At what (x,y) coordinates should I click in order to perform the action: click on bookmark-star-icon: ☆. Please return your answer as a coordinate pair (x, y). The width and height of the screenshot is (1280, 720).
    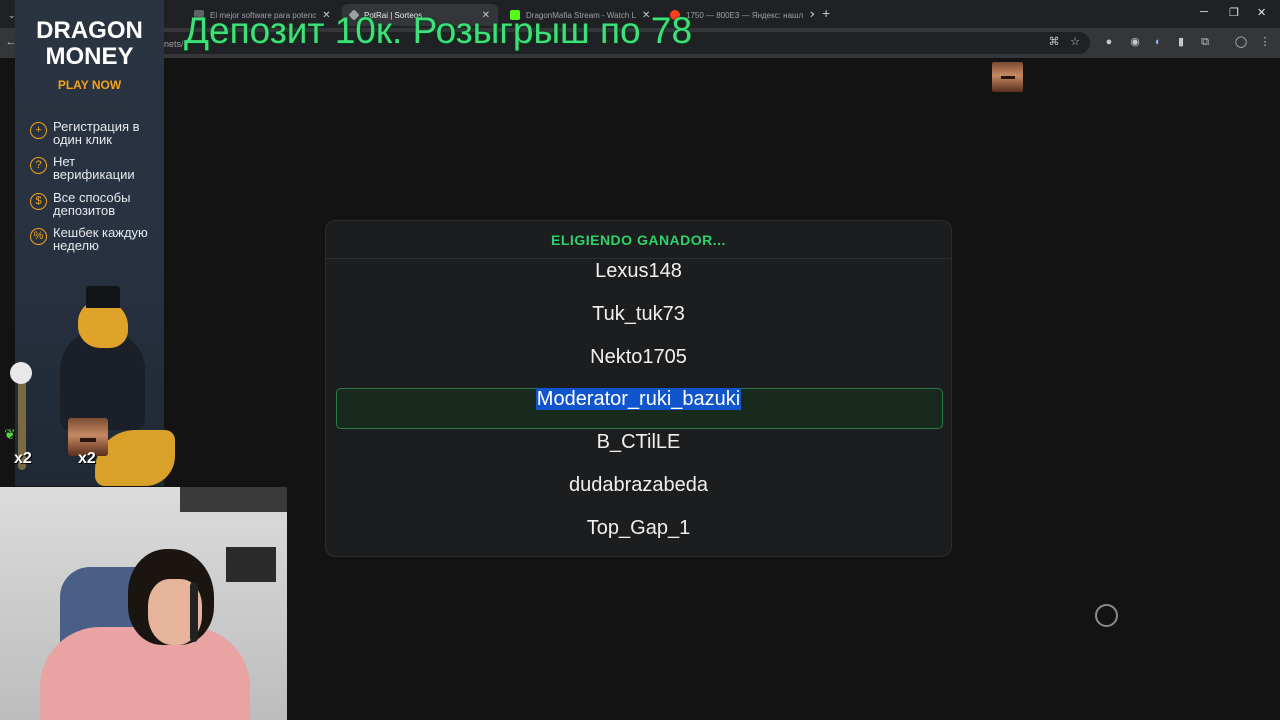
    Looking at the image, I should click on (1075, 42).